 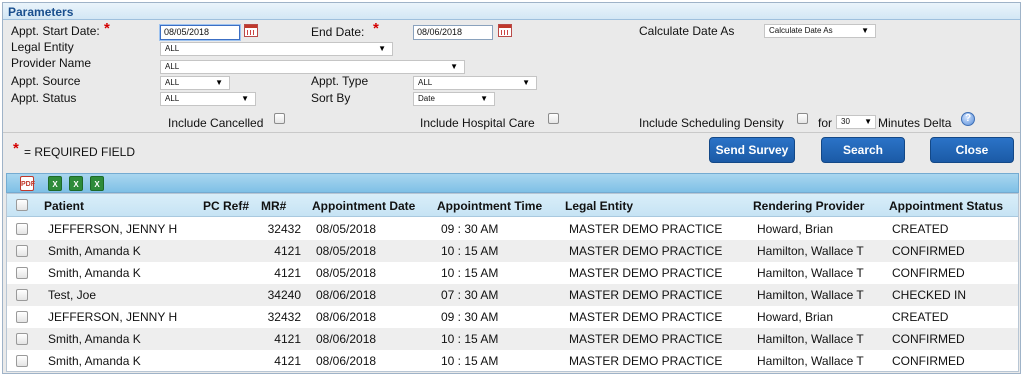 I want to click on column-header: PC Ref#, so click(x=226, y=206).